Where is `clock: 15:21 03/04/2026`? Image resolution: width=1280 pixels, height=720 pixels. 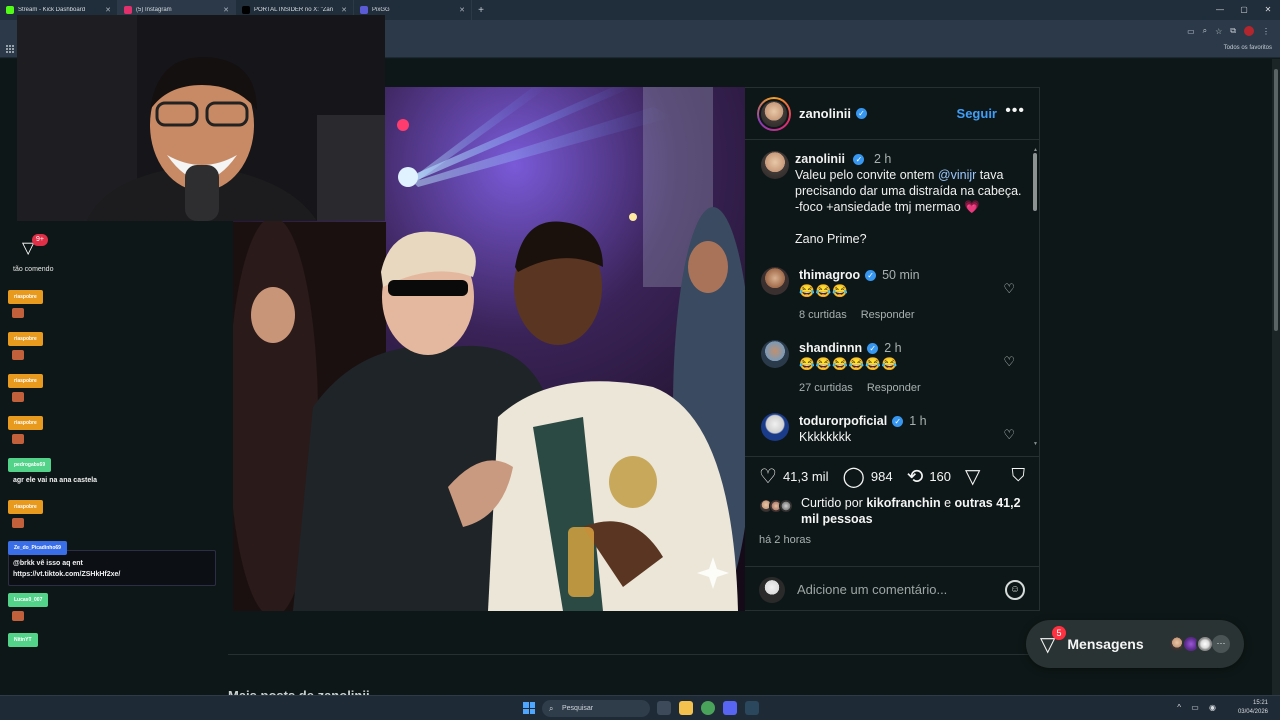
clock: 15:21 03/04/2026 is located at coordinates (1253, 708).